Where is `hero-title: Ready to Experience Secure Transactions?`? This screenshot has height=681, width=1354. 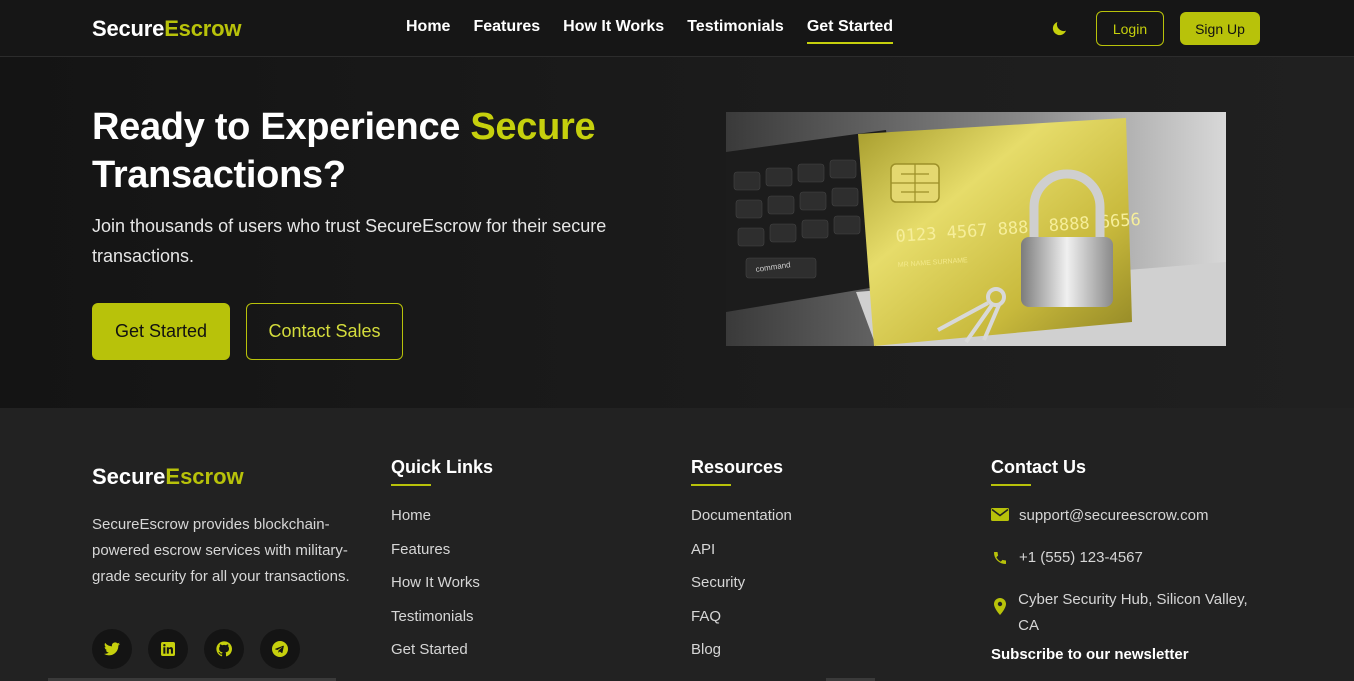 hero-title: Ready to Experience Secure Transactions? is located at coordinates (372, 151).